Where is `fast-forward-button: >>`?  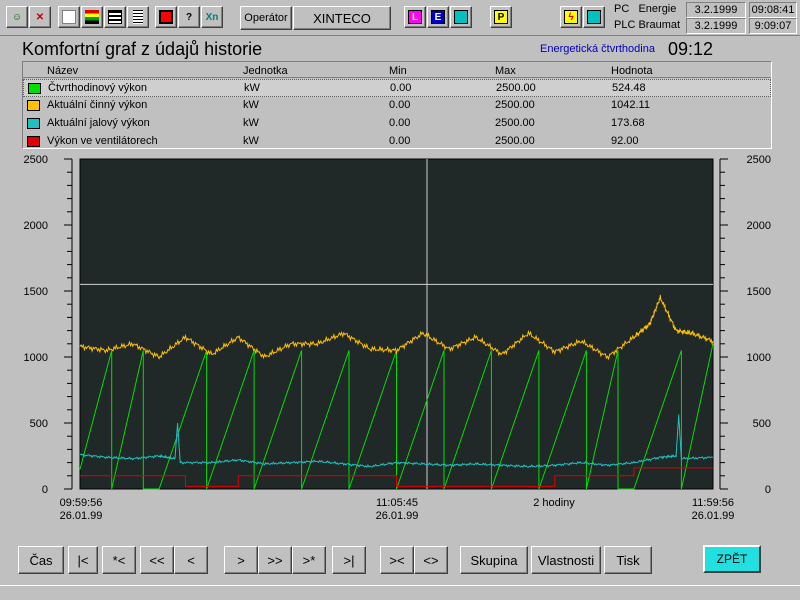
fast-forward-button: >> is located at coordinates (275, 560).